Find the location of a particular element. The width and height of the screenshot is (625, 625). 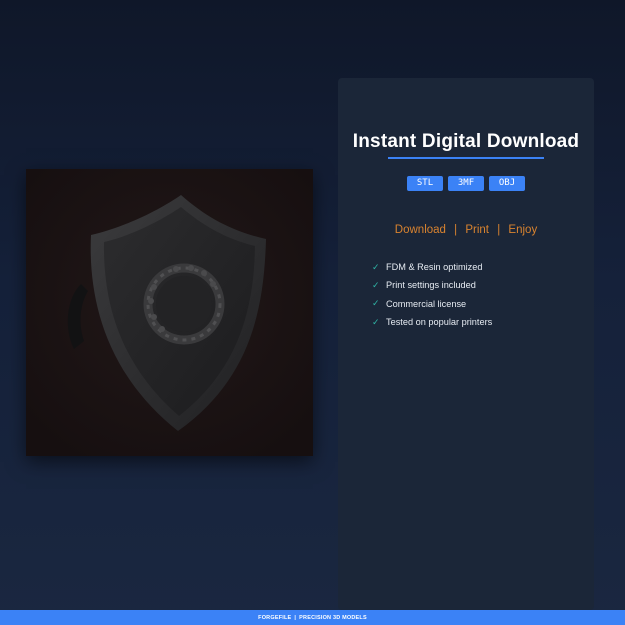

feature-item: ✓ FDM & Resin optimized is located at coordinates (483, 267).